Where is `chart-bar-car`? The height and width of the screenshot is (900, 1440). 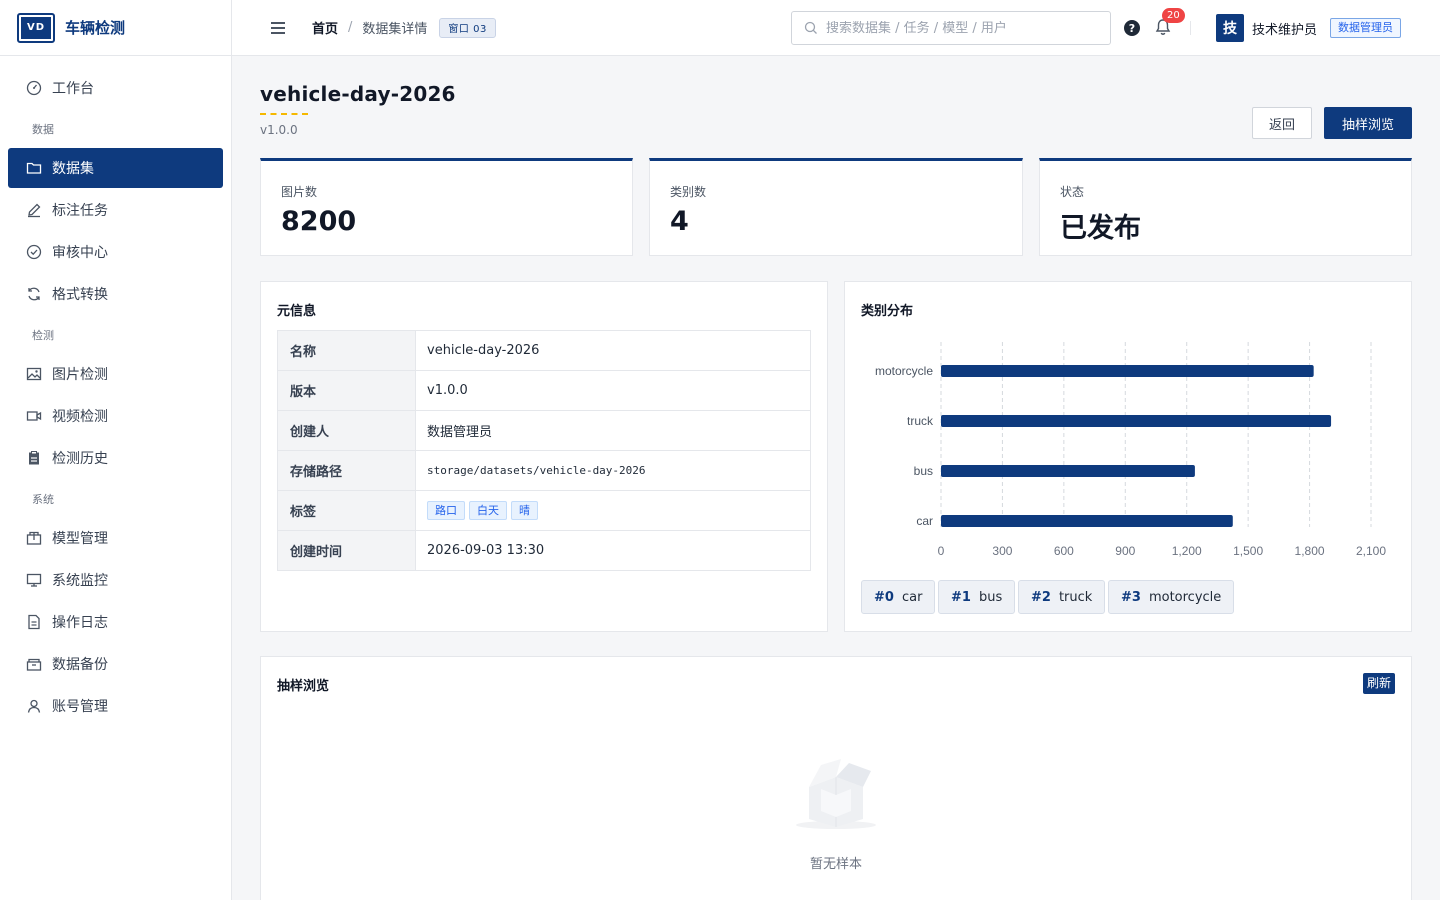 chart-bar-car is located at coordinates (1087, 521).